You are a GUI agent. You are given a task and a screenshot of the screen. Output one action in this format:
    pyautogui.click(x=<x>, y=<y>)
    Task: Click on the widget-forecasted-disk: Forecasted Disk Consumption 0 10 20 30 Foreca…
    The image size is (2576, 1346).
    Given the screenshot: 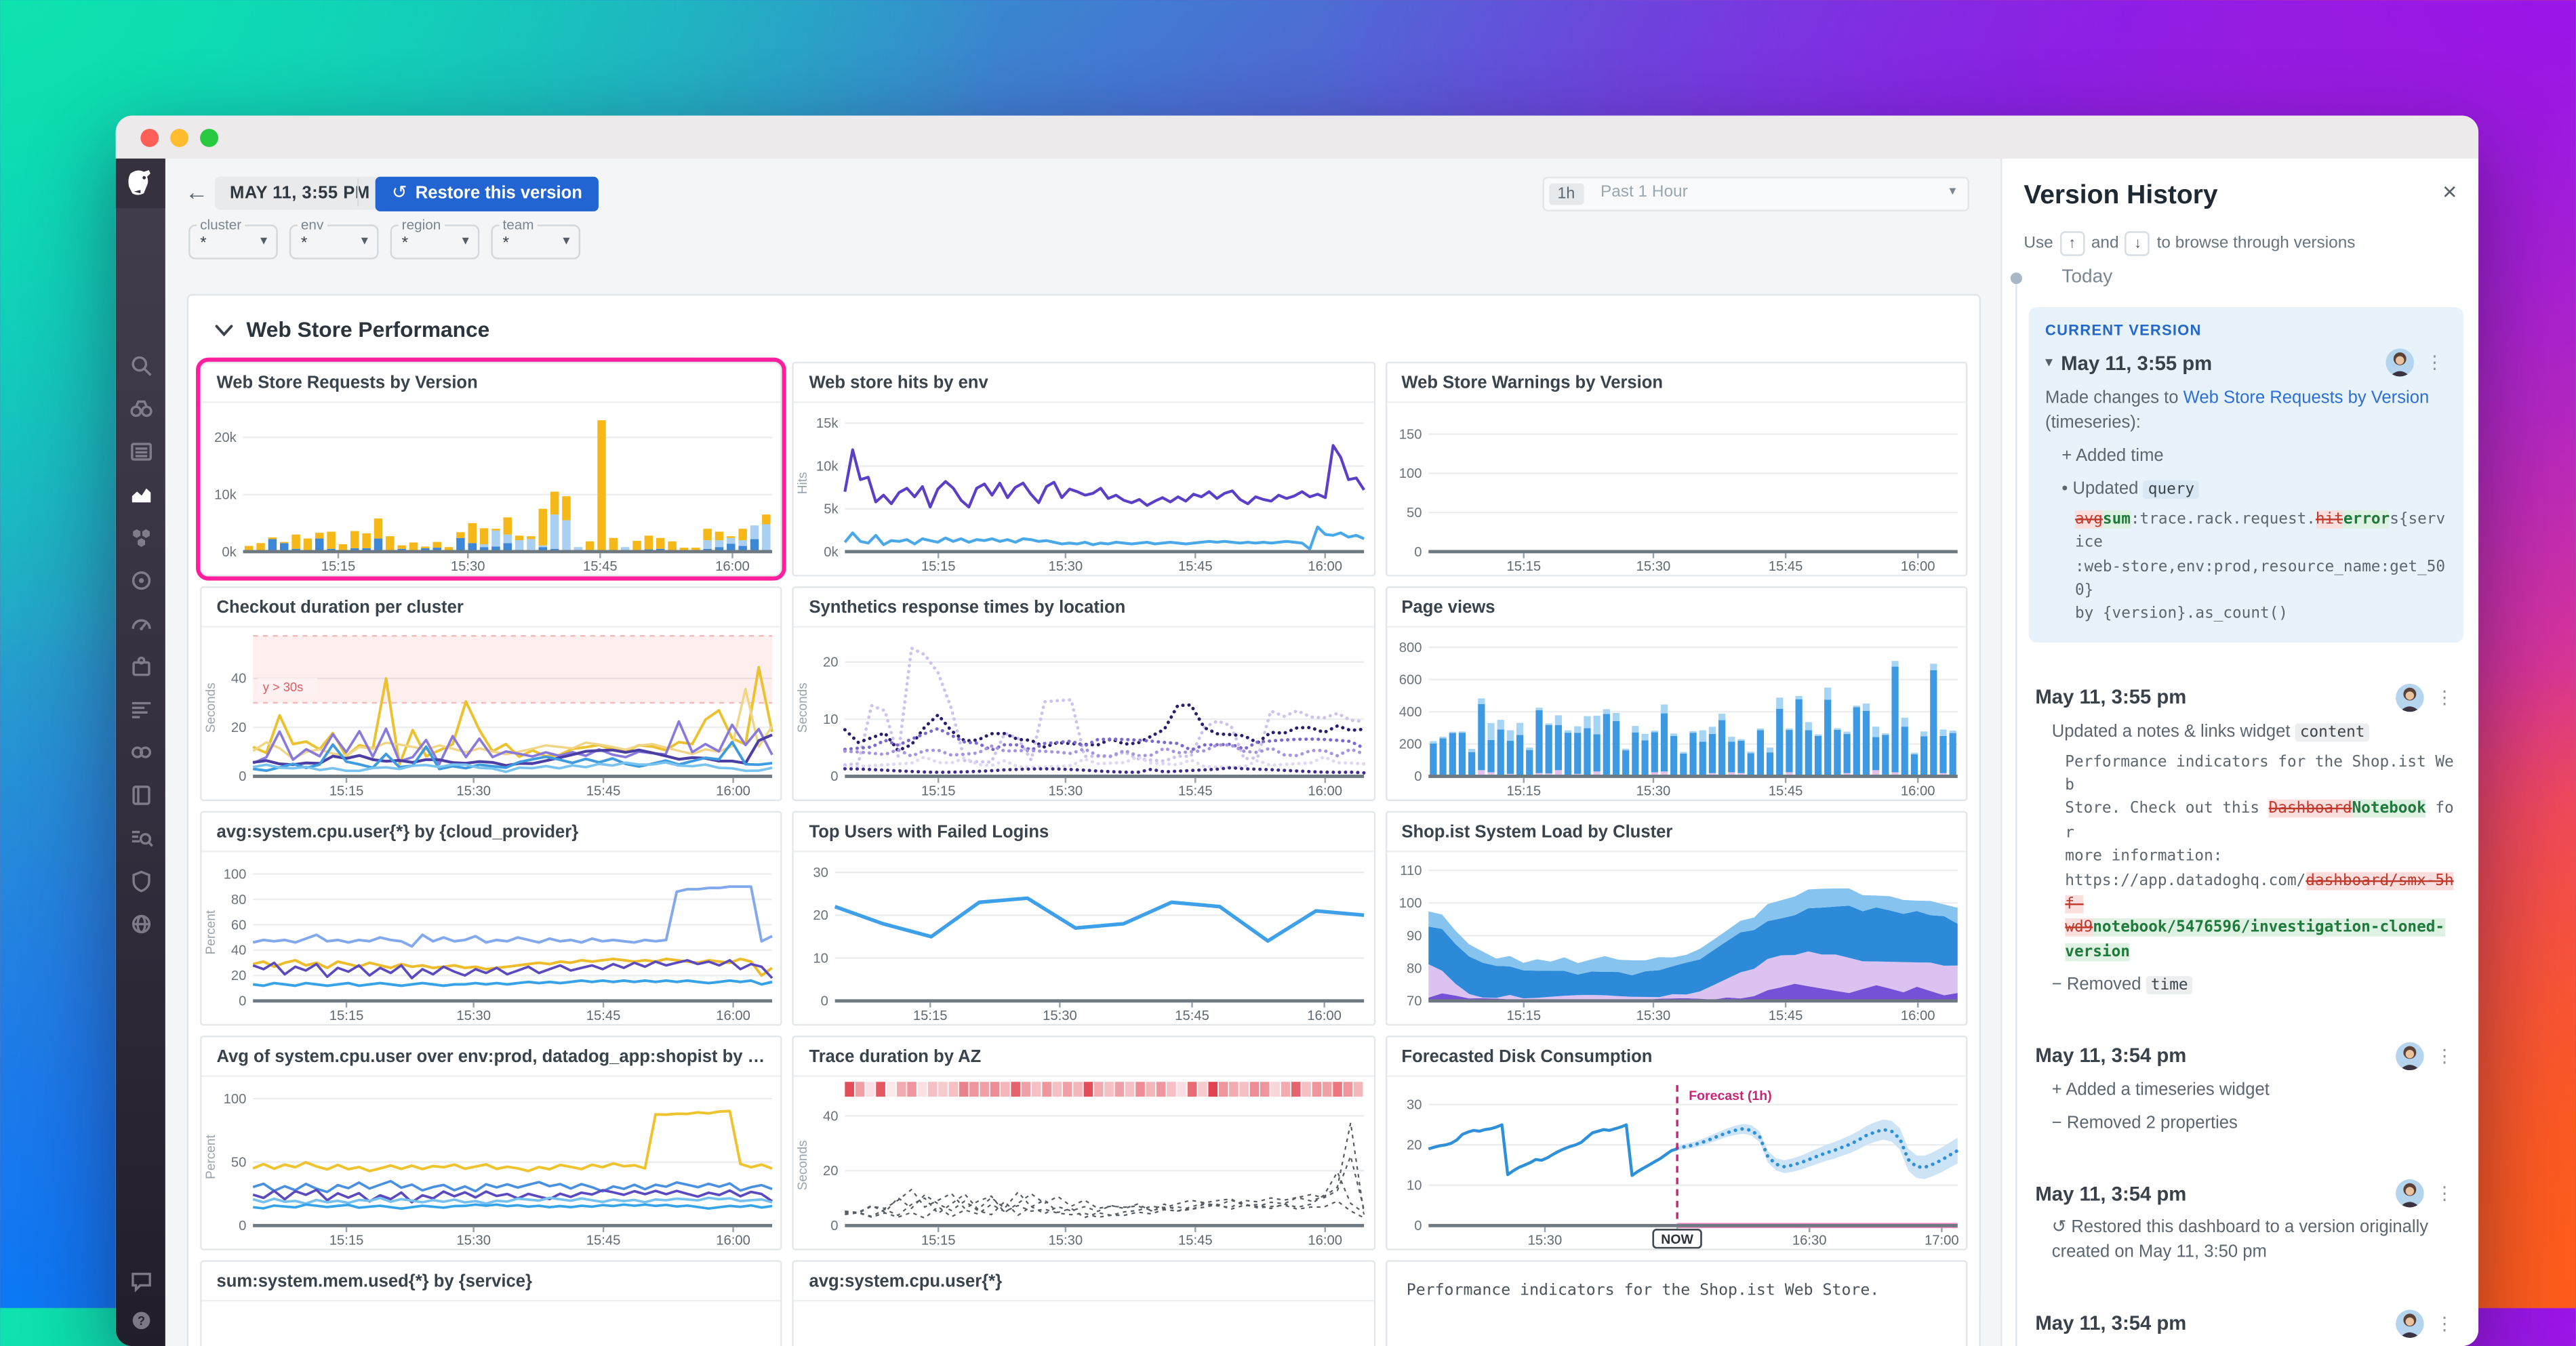 What is the action you would take?
    pyautogui.click(x=1676, y=1142)
    